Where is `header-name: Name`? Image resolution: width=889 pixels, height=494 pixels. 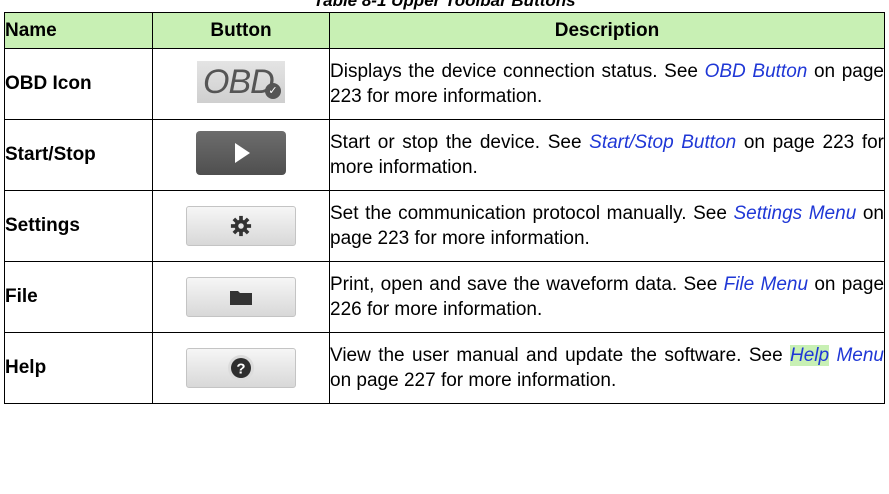
header-name: Name is located at coordinates (78, 30).